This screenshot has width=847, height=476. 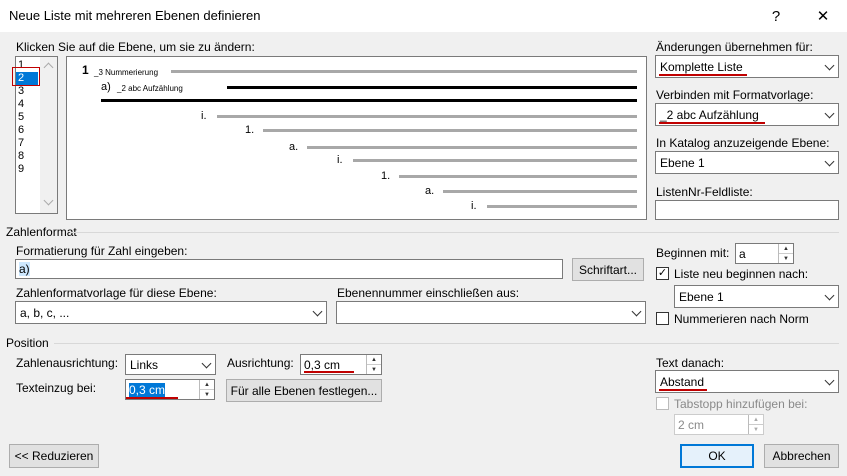 I want to click on restart-after-value: Ebene 1, so click(x=701, y=296).